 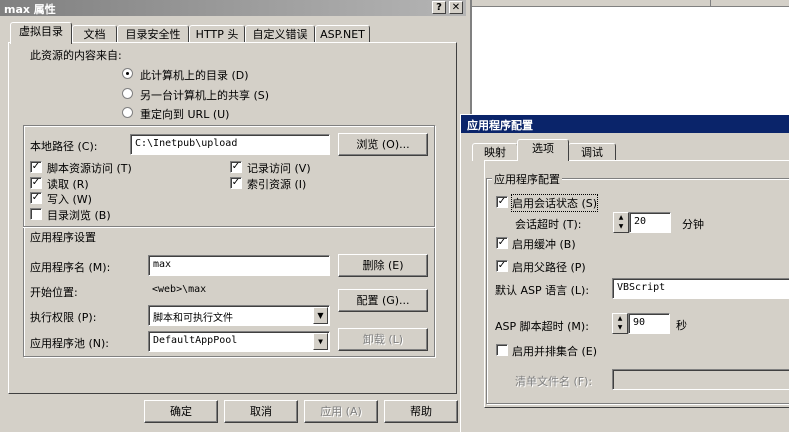 I want to click on help-button: 帮助, so click(x=421, y=411).